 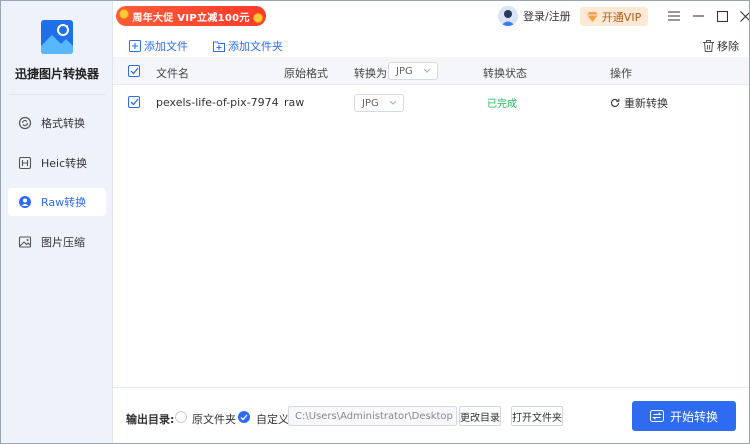 What do you see at coordinates (404, 71) in the screenshot?
I see `convert-to-all-value: JPG` at bounding box center [404, 71].